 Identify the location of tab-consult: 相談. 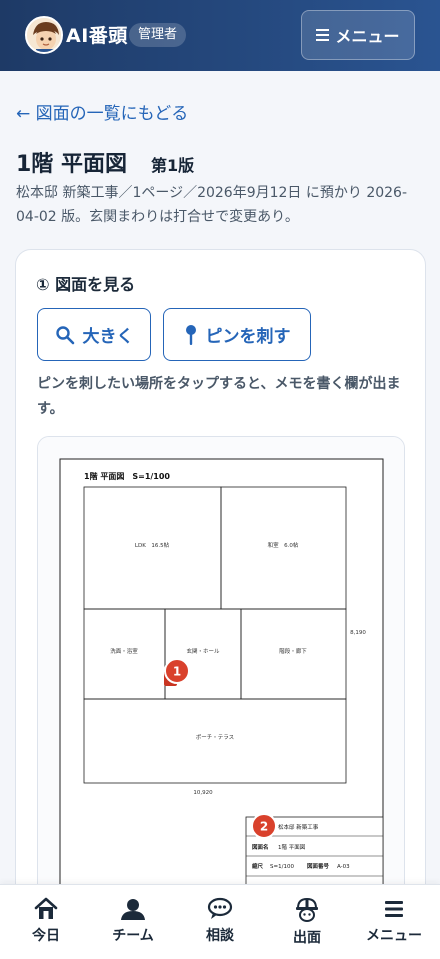
(220, 921).